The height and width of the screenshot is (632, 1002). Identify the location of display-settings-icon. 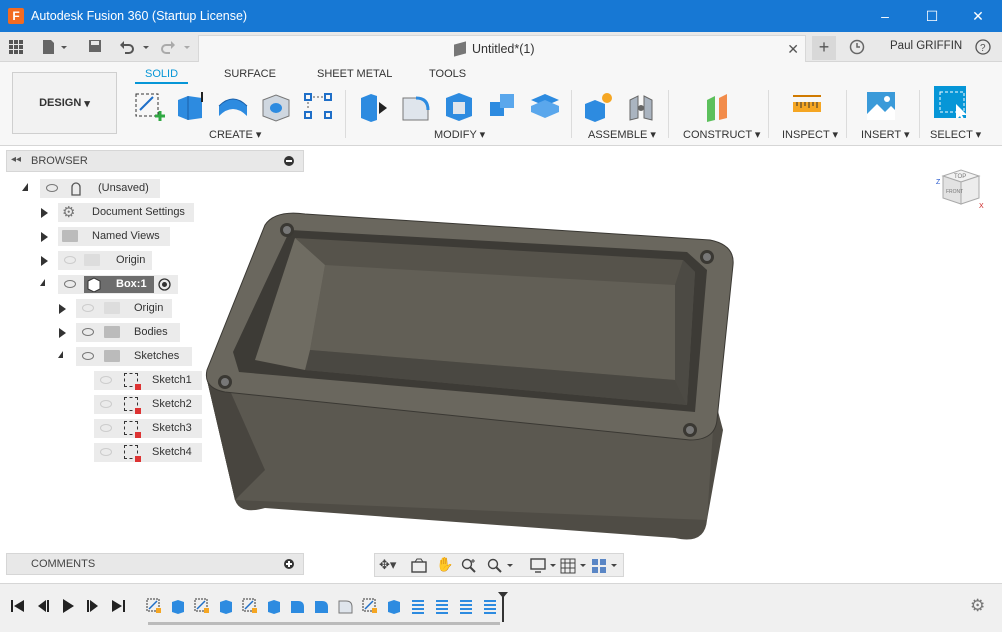
(544, 566).